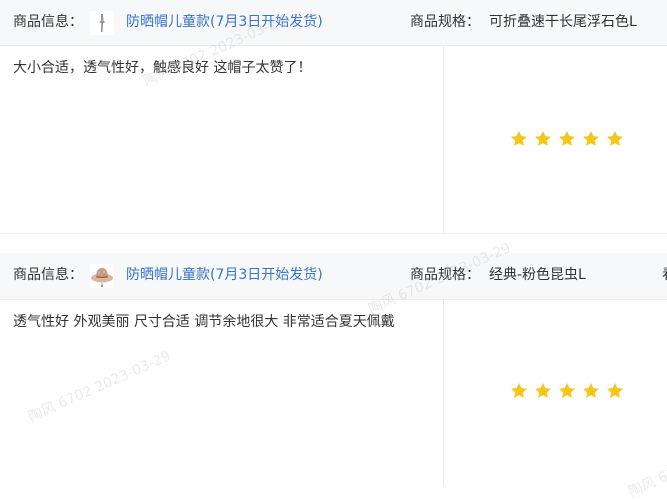  Describe the element at coordinates (162, 68) in the screenshot. I see `review-comment: 大小合适，透气性好，触感良好 这帽子太赞了！` at that location.